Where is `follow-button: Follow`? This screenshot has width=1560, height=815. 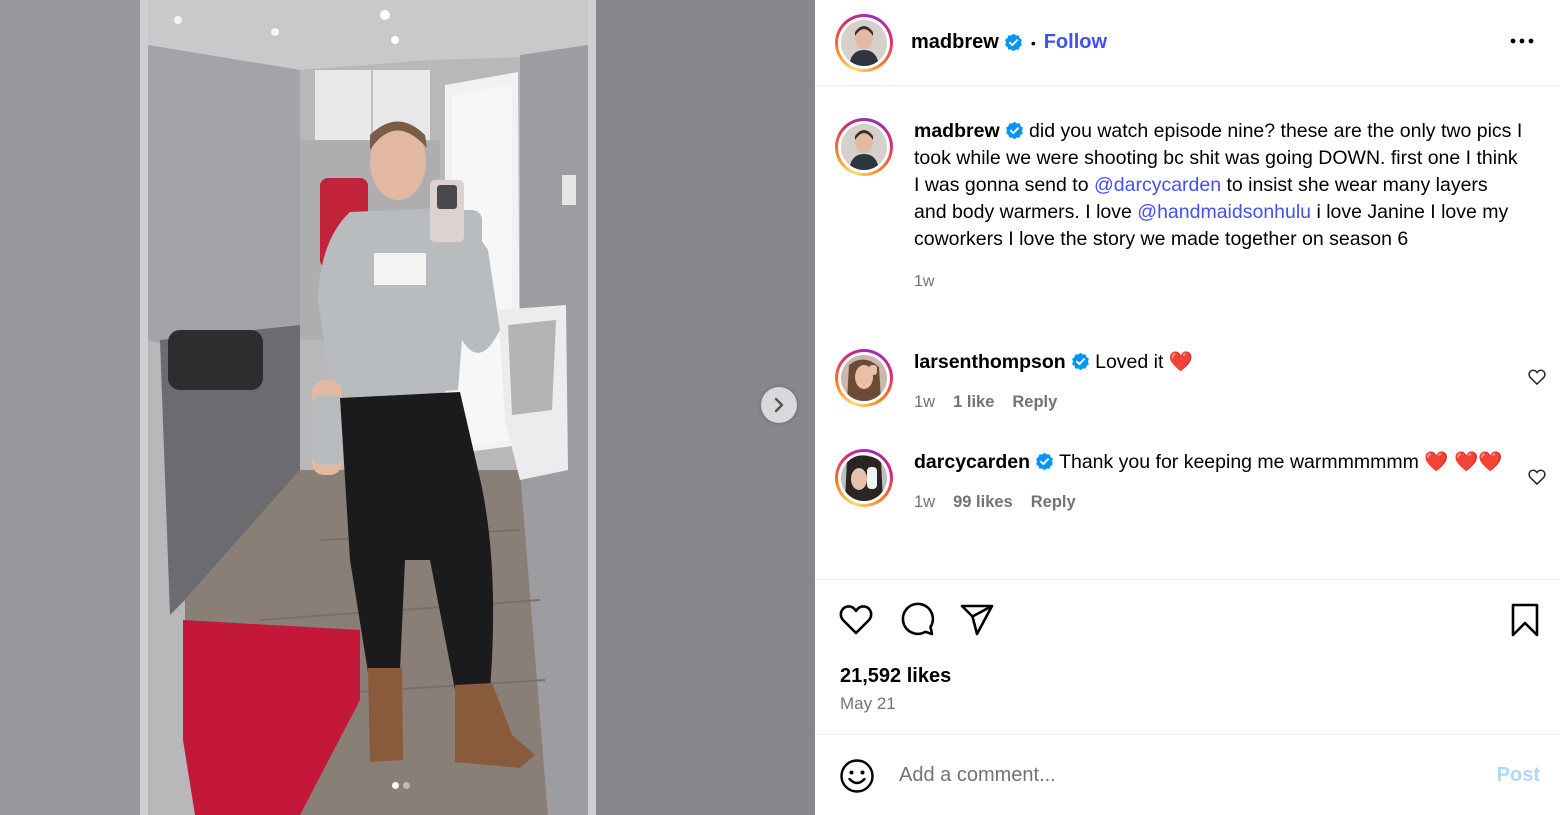
follow-button: Follow is located at coordinates (1075, 42).